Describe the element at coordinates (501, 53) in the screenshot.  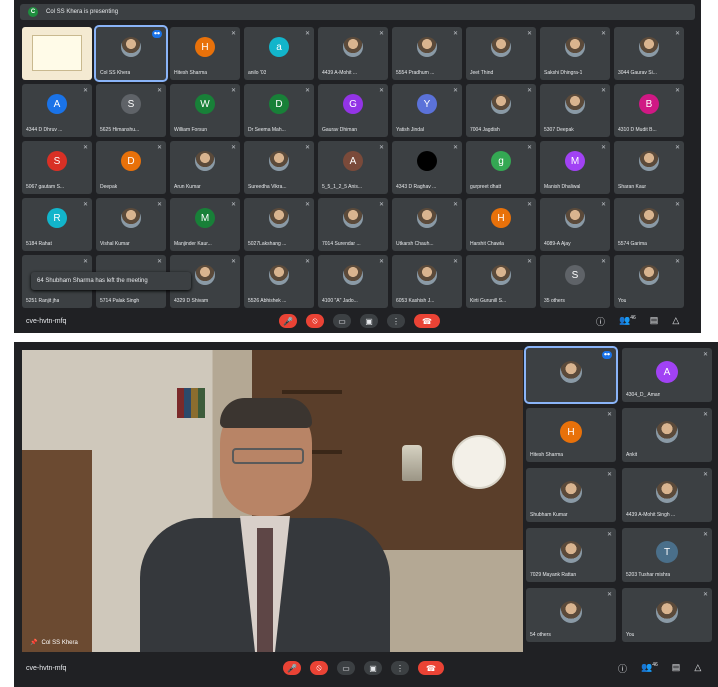
I see `participant-tile: ✕ Jeet Thind` at that location.